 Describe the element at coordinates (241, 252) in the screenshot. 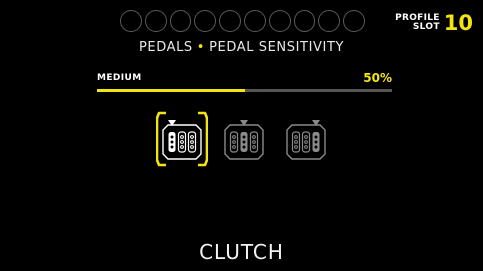

I see `selected-pedal-title: CLUTCH` at that location.